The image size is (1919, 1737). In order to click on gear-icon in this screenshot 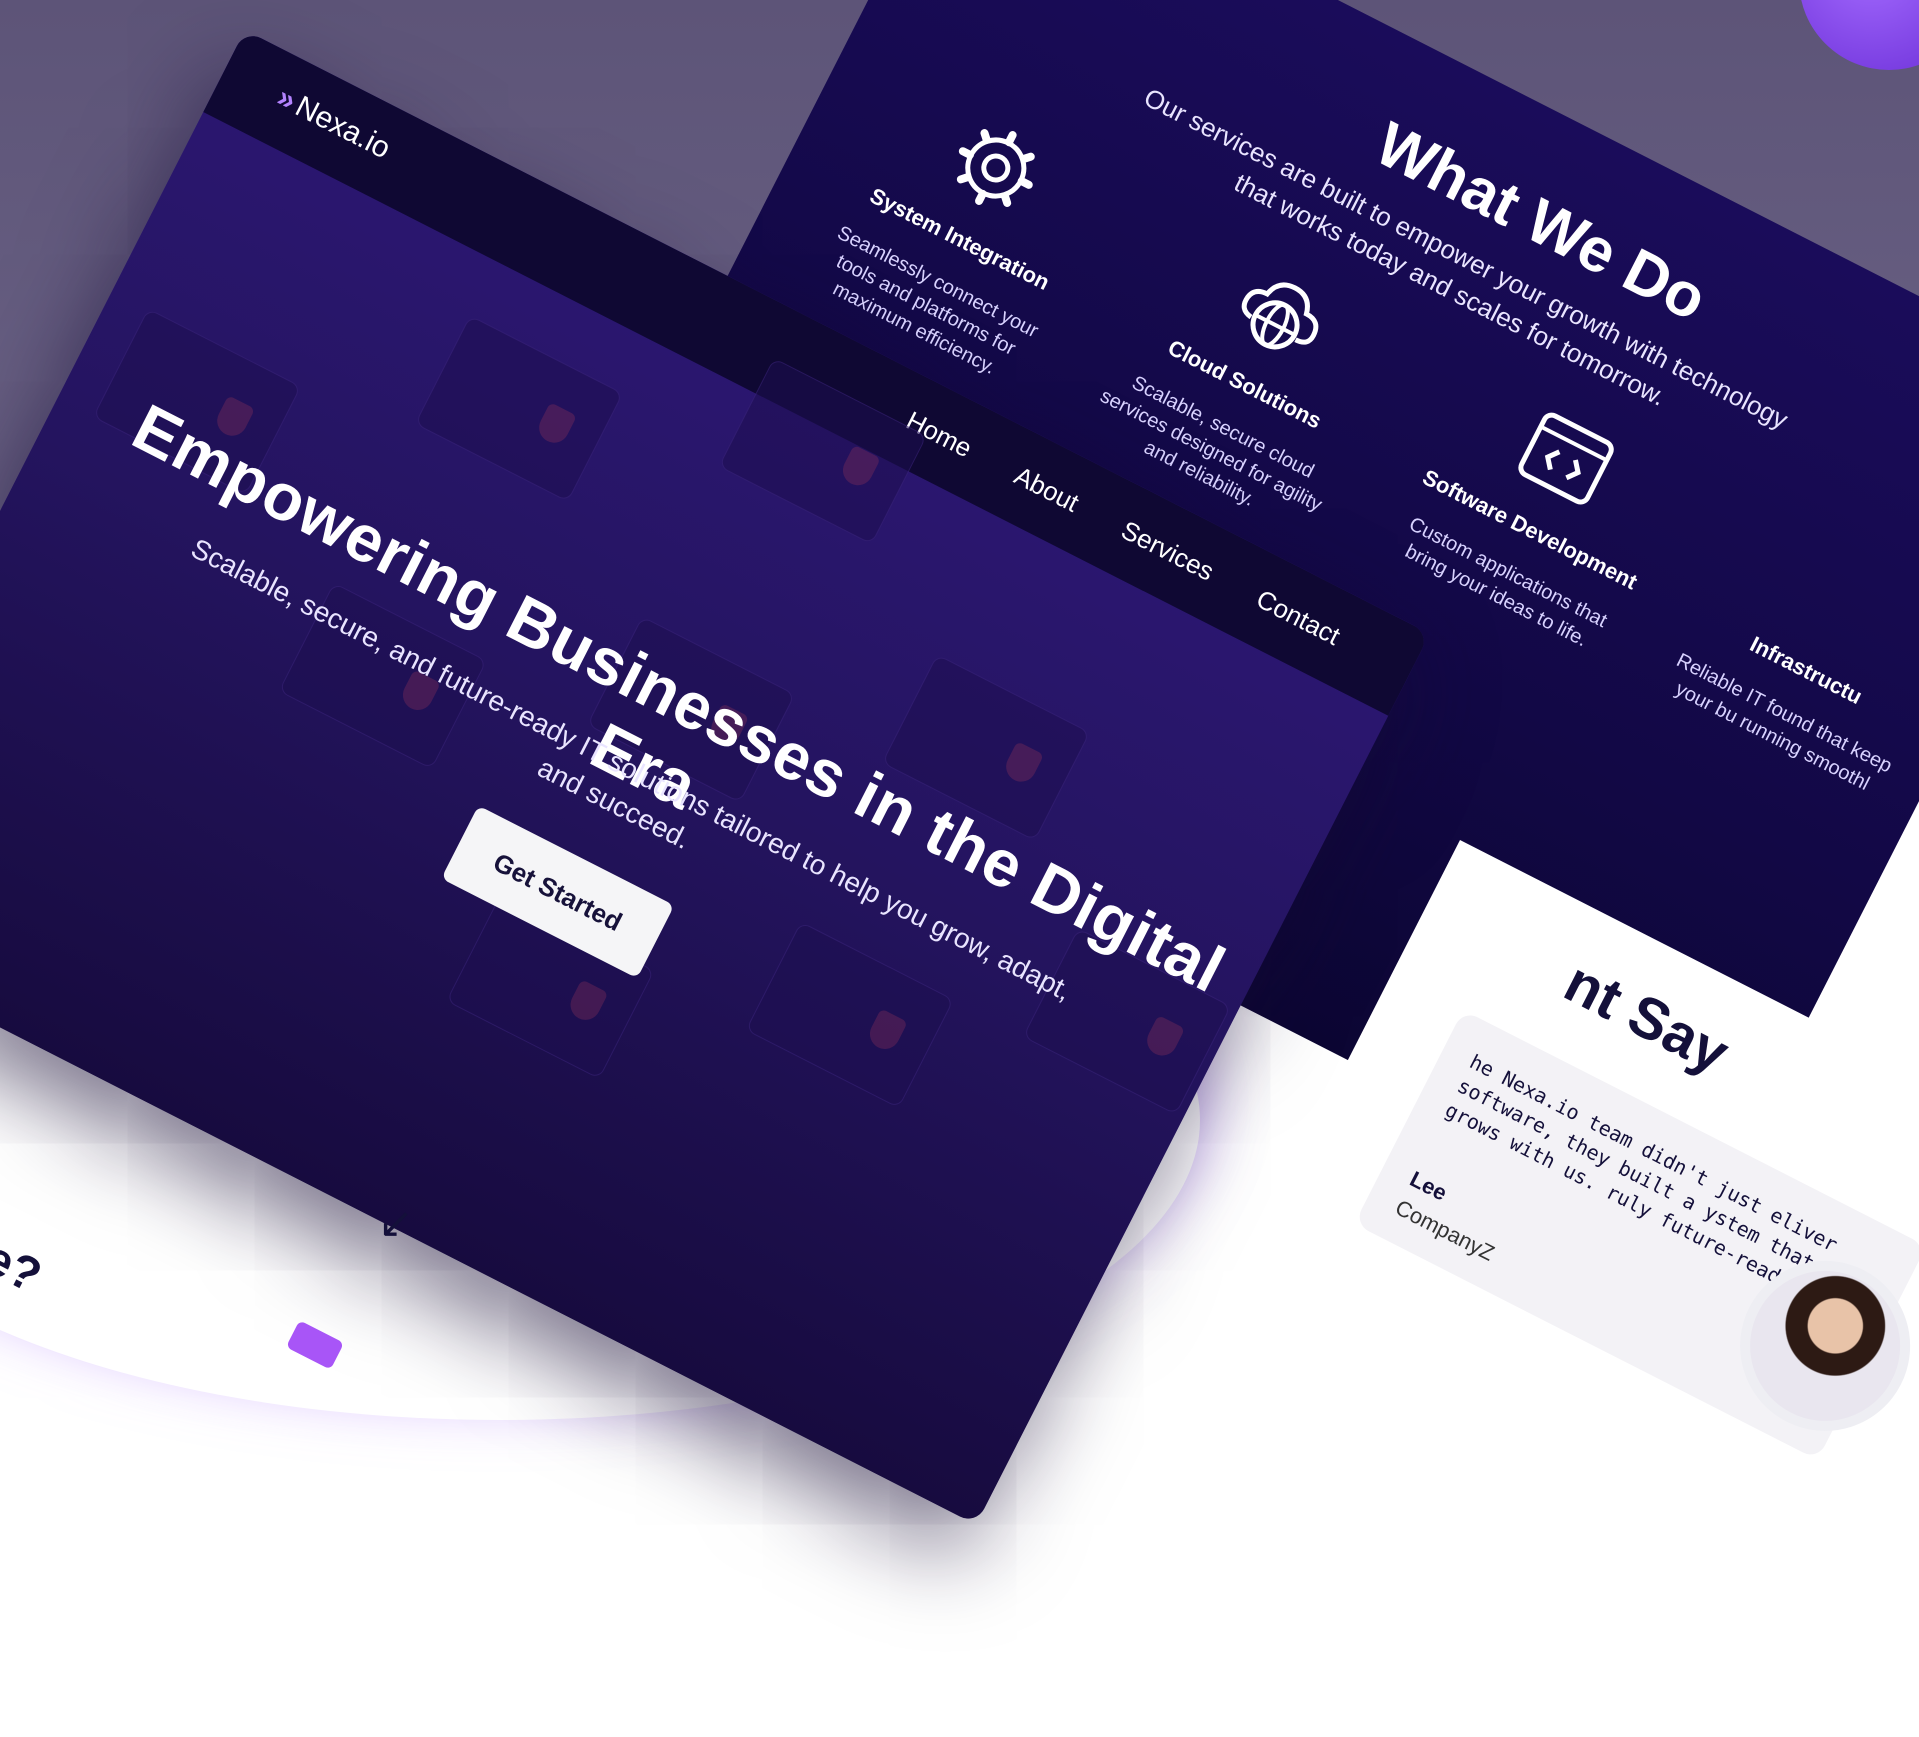, I will do `click(995, 167)`.